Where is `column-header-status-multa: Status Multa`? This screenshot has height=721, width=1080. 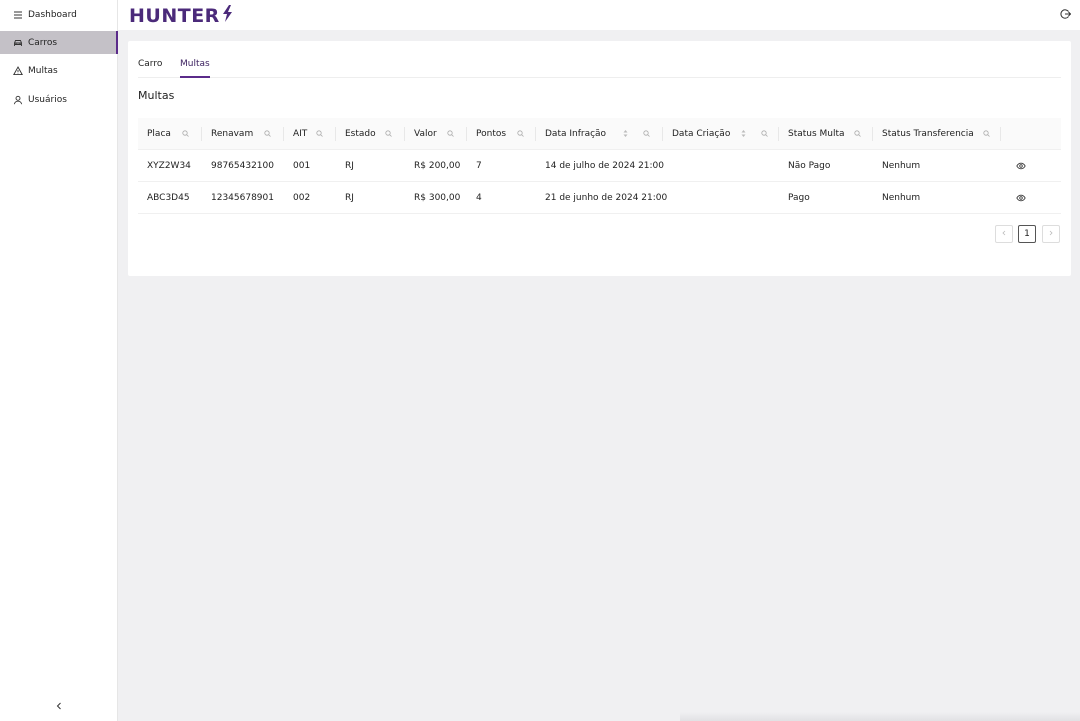 column-header-status-multa: Status Multa is located at coordinates (826, 134).